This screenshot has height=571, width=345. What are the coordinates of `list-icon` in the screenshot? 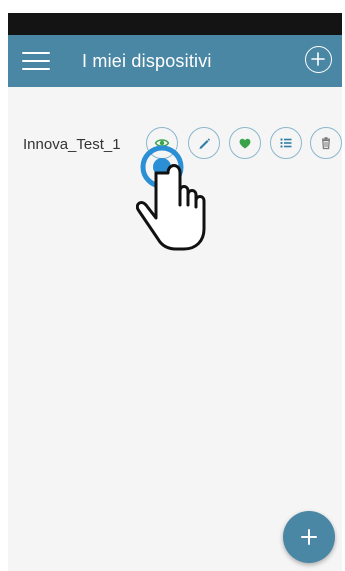 It's located at (286, 143).